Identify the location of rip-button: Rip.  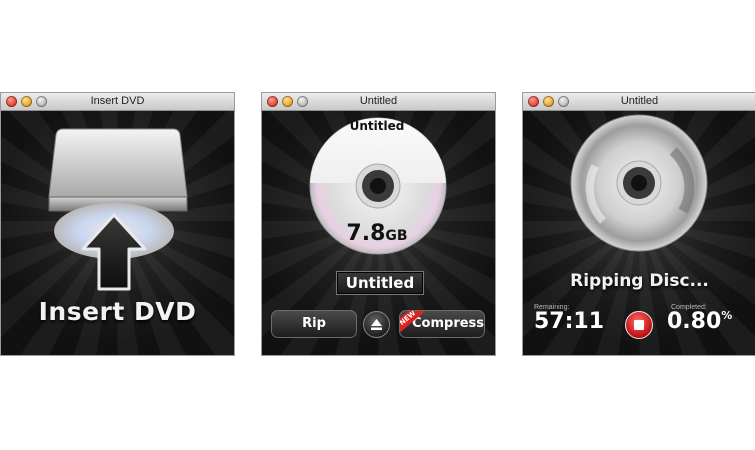
(314, 324).